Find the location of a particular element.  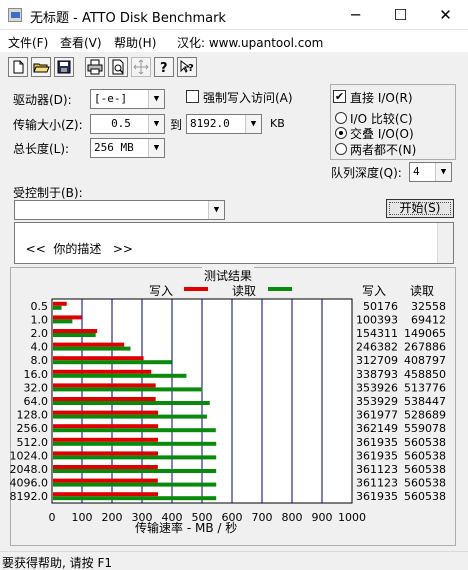

write-value: 361977 is located at coordinates (377, 415).